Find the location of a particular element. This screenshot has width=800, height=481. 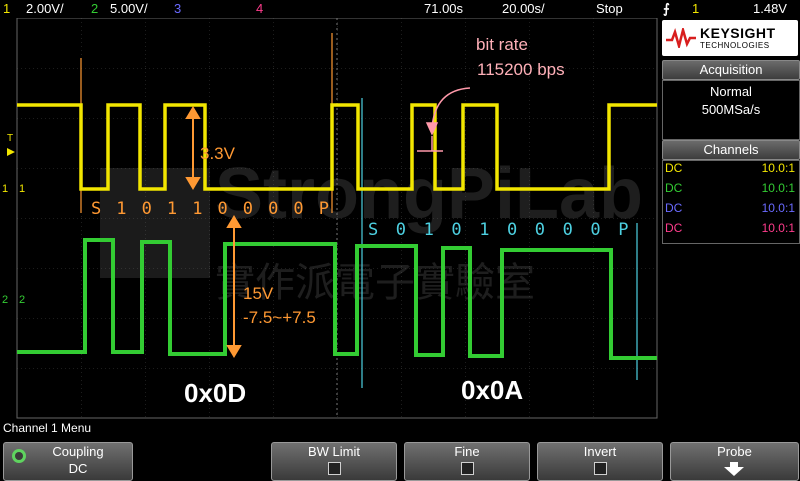

trigger-level: 1.48V is located at coordinates (770, 8).